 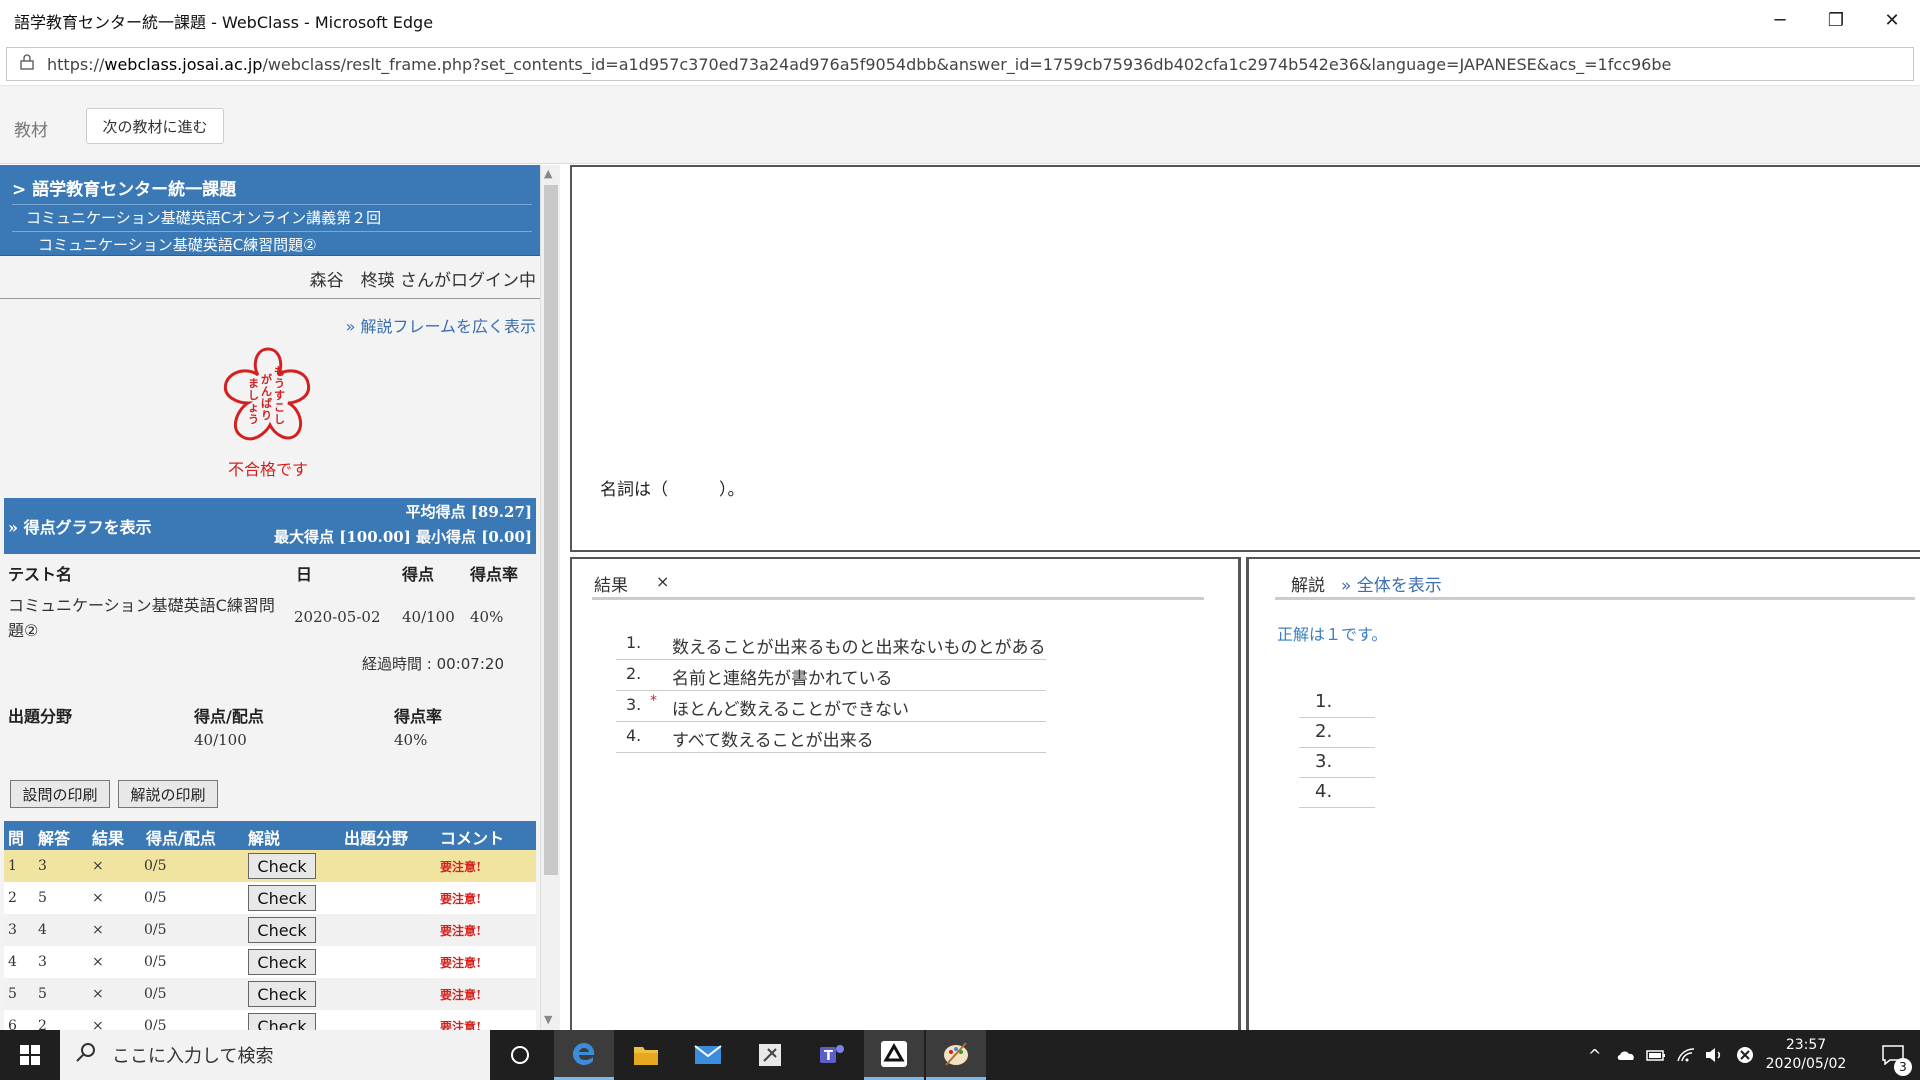 What do you see at coordinates (832, 1055) in the screenshot?
I see `teams-icon: T` at bounding box center [832, 1055].